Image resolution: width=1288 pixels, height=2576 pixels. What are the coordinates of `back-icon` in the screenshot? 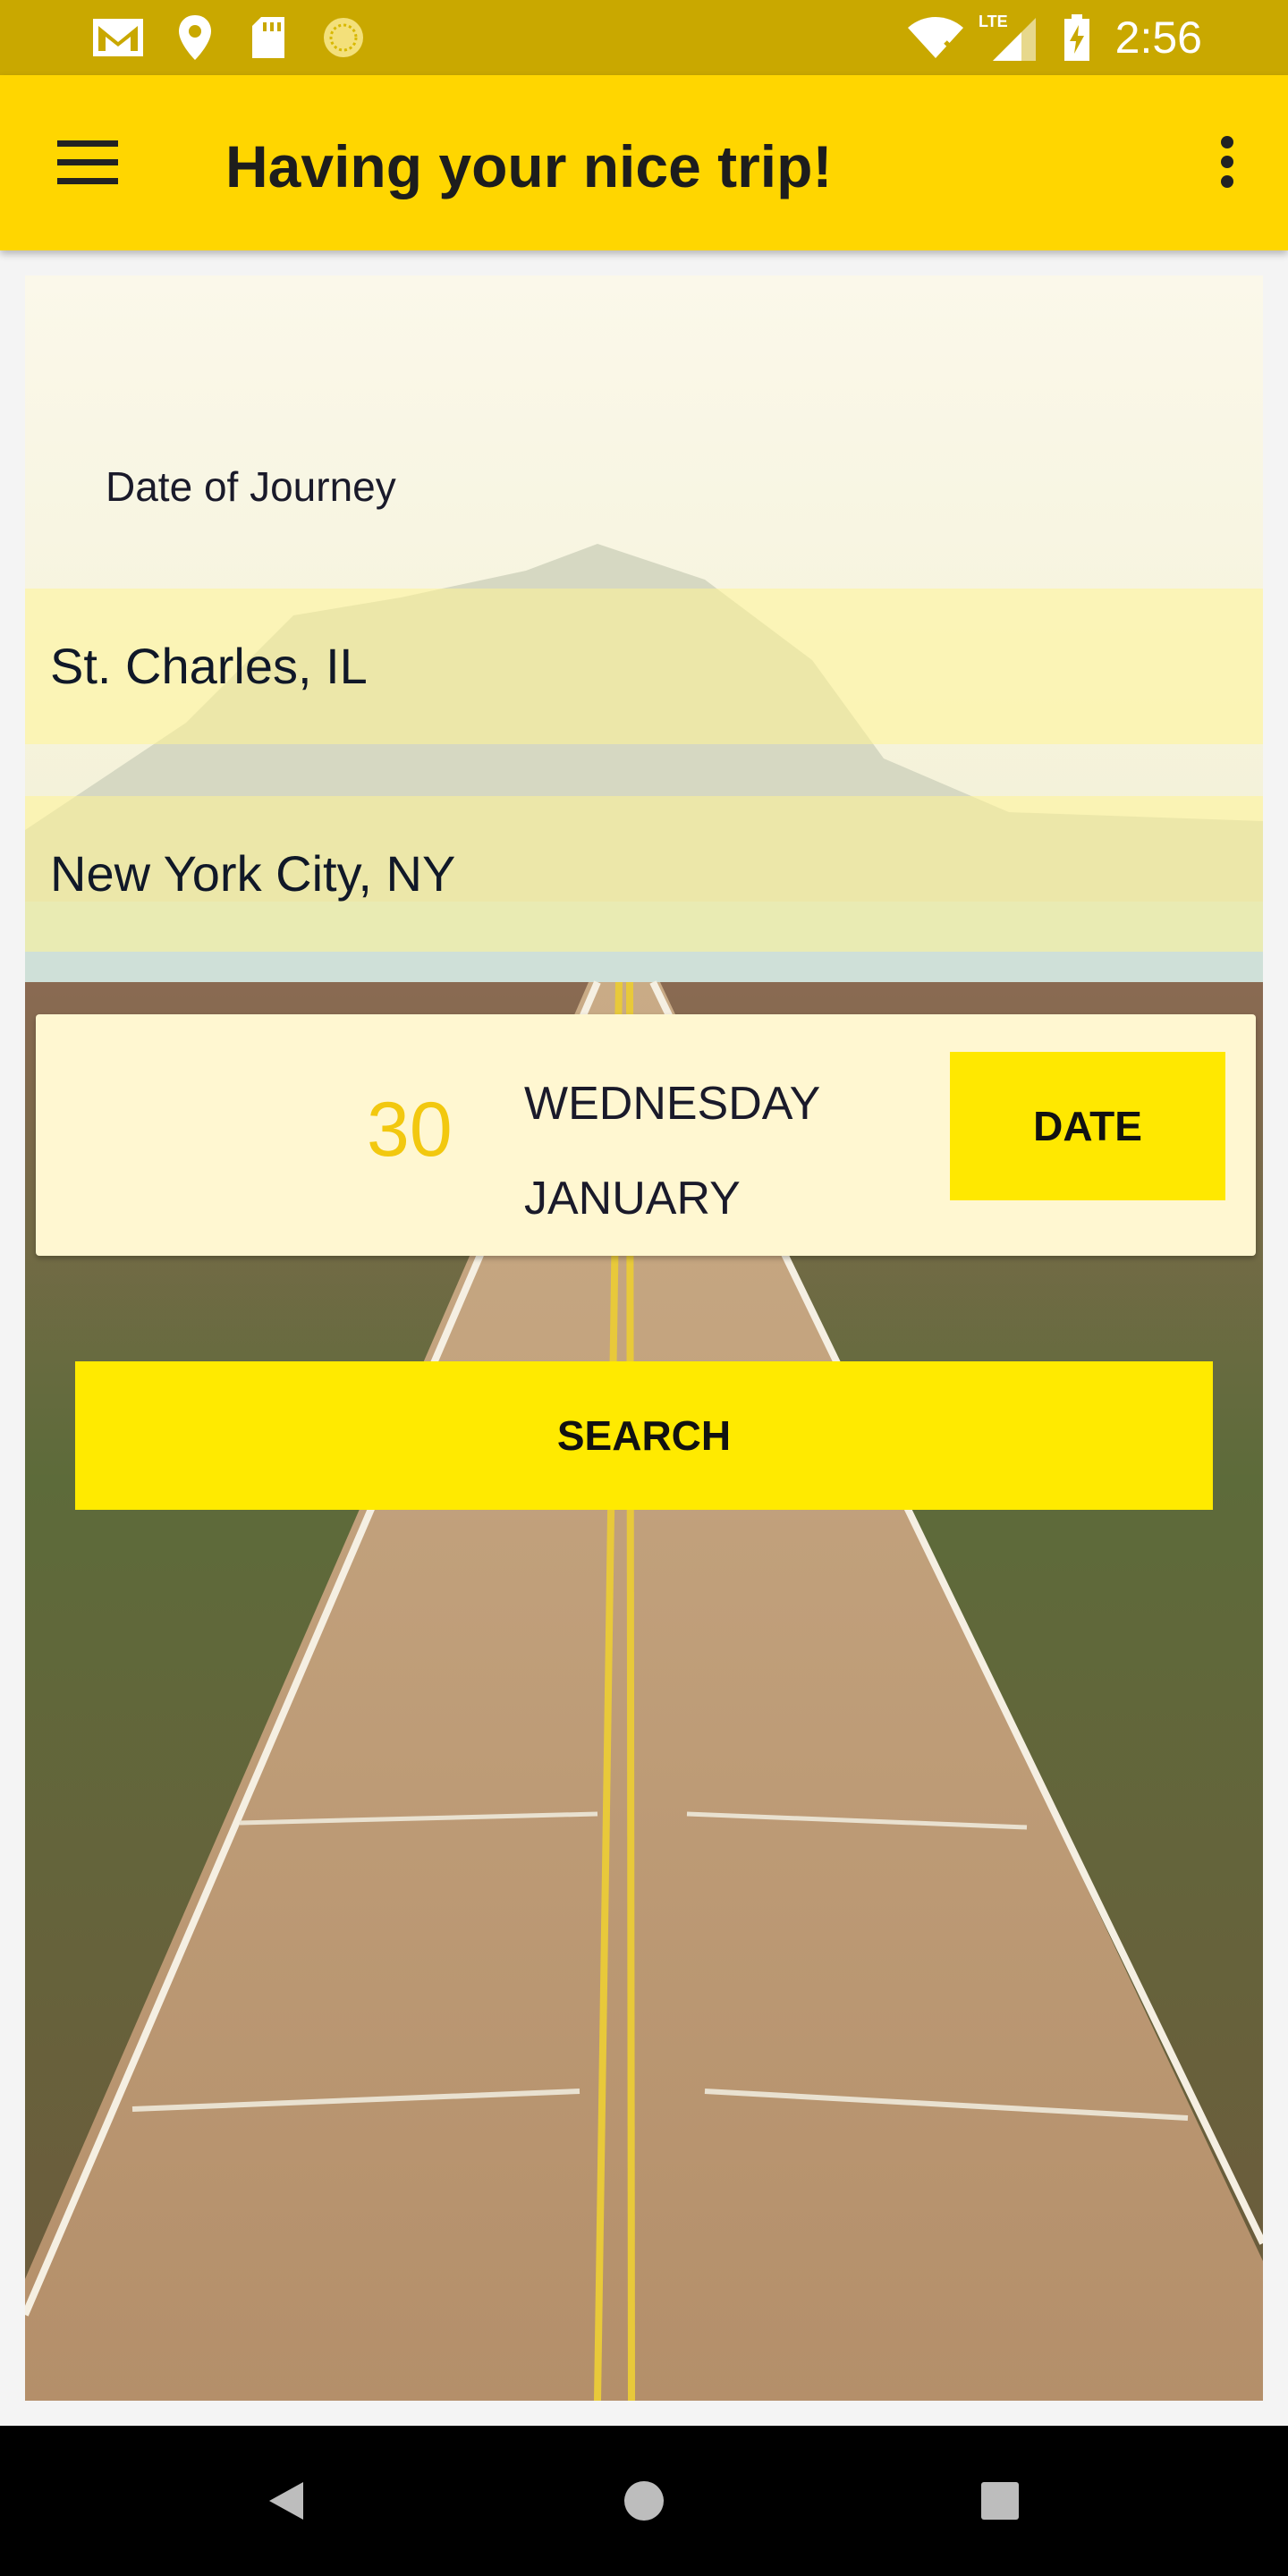 It's located at (286, 2501).